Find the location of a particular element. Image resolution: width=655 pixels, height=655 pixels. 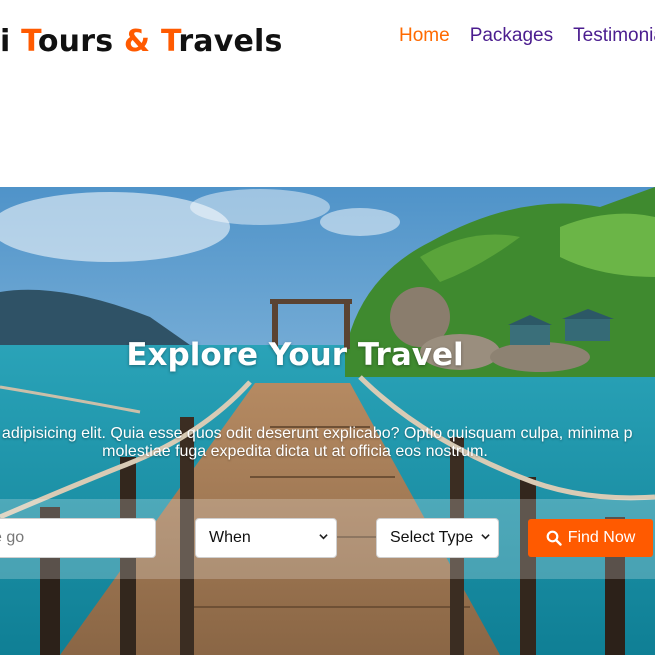

brand-logo: i Tours & Travels is located at coordinates (141, 41).